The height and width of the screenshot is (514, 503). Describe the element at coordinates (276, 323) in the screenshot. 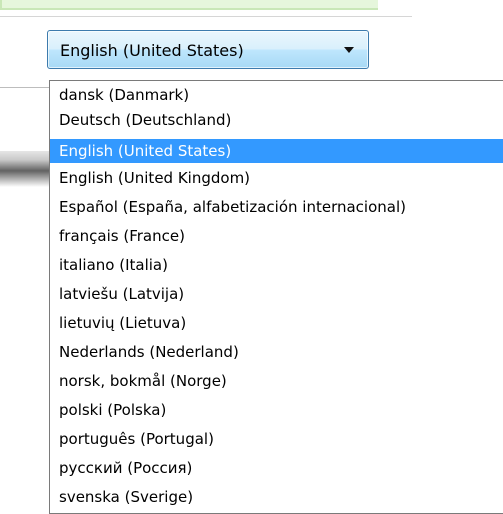

I see `dropdown-option-lietuviu: lietuvių (Lietuva)` at that location.